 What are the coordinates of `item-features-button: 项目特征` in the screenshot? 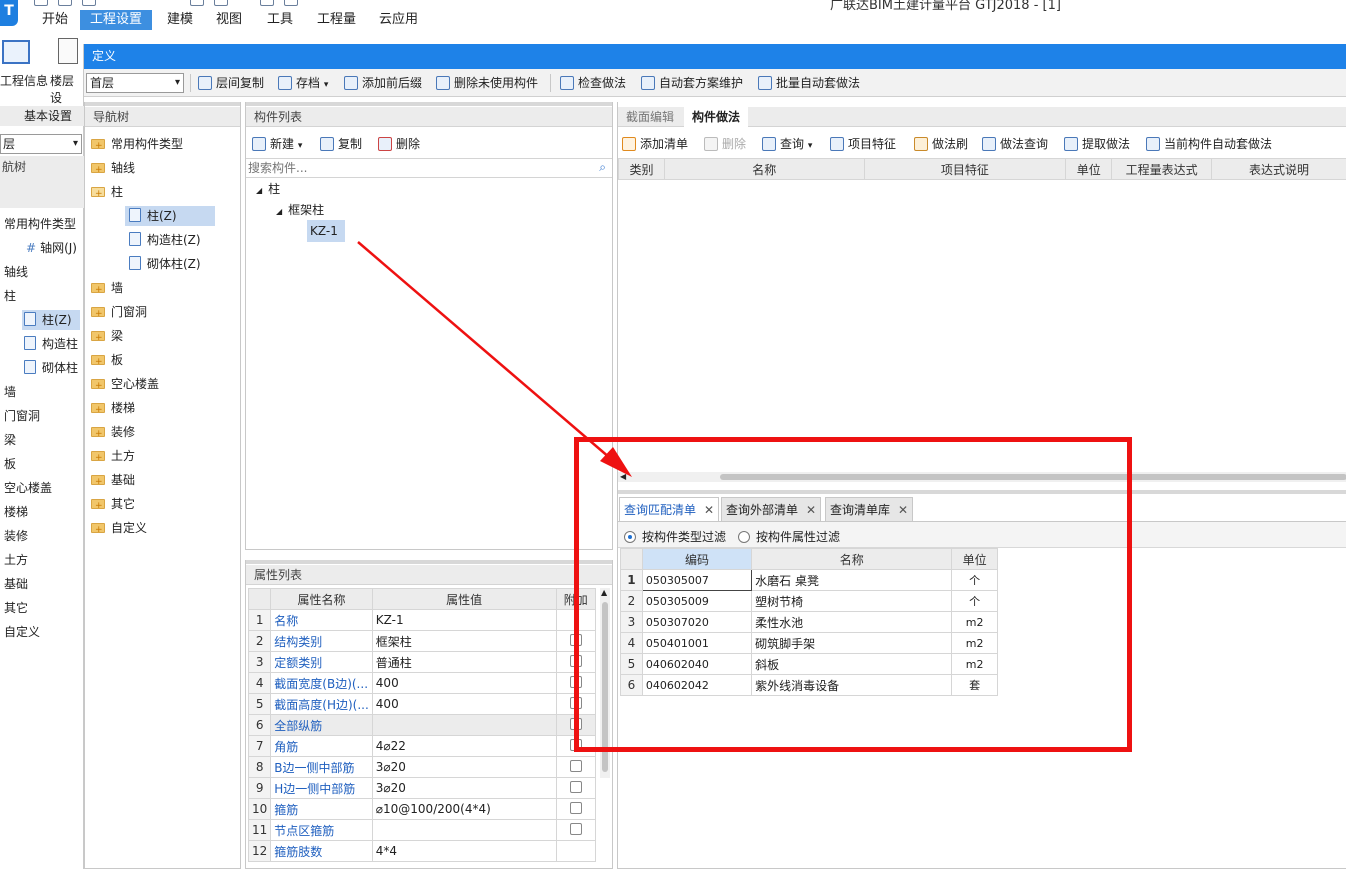 It's located at (863, 144).